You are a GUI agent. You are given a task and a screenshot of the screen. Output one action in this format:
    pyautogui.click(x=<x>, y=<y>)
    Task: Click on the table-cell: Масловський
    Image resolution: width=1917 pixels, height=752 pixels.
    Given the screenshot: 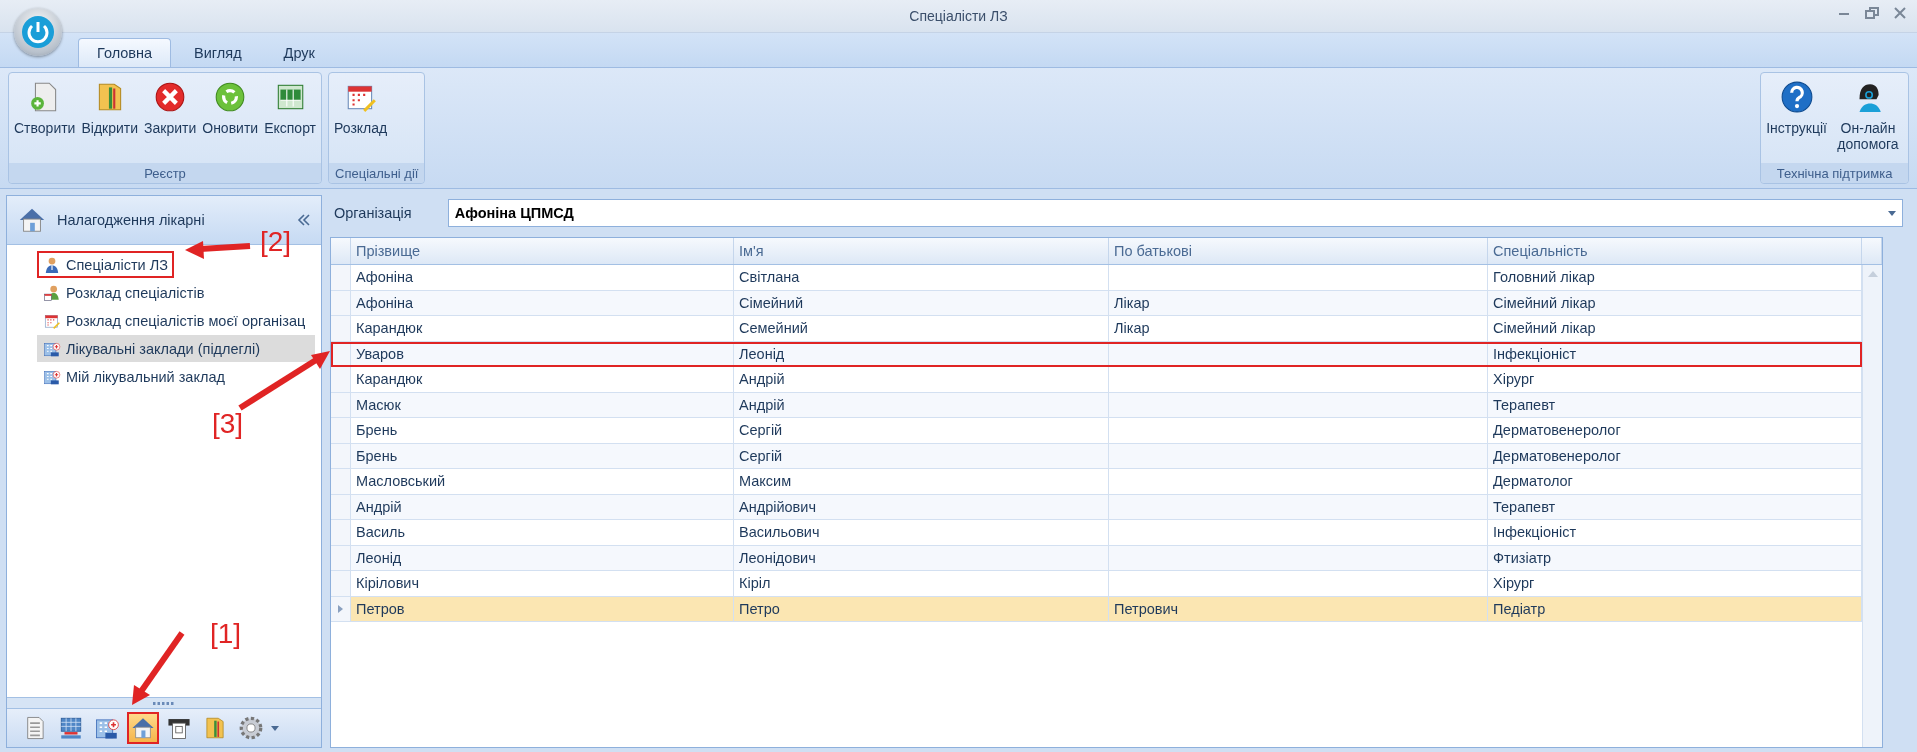 What is the action you would take?
    pyautogui.click(x=542, y=481)
    